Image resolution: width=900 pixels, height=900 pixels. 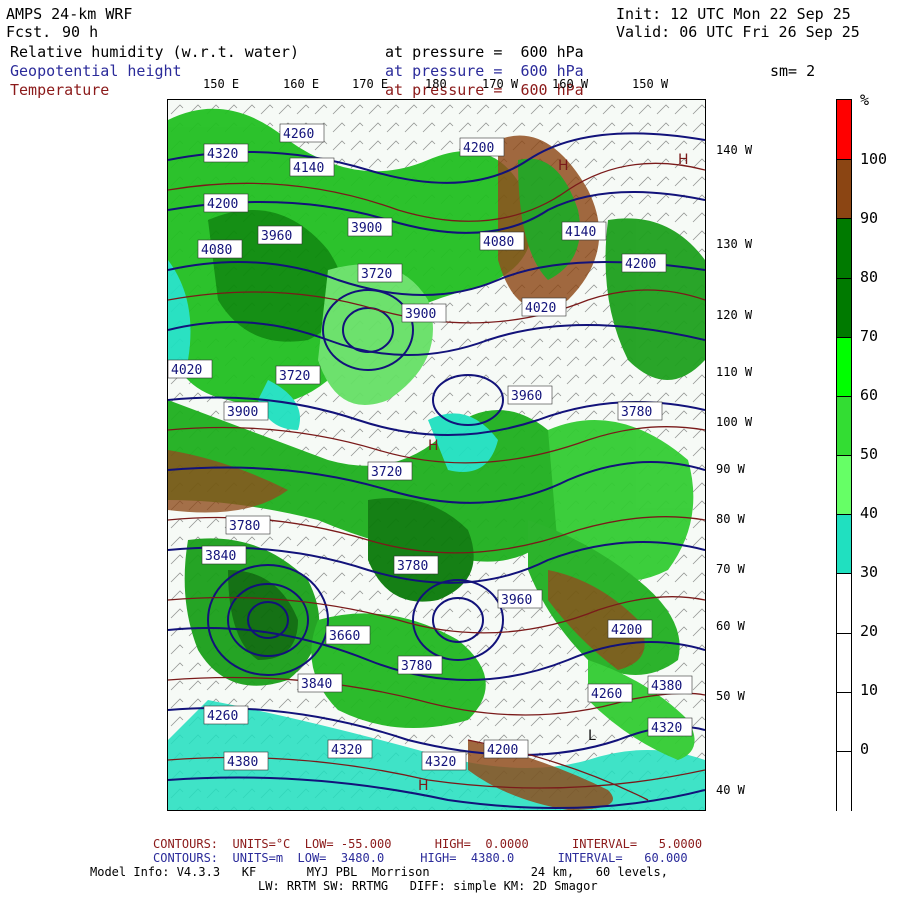 What do you see at coordinates (730, 790) in the screenshot?
I see `lat-label: 40 W` at bounding box center [730, 790].